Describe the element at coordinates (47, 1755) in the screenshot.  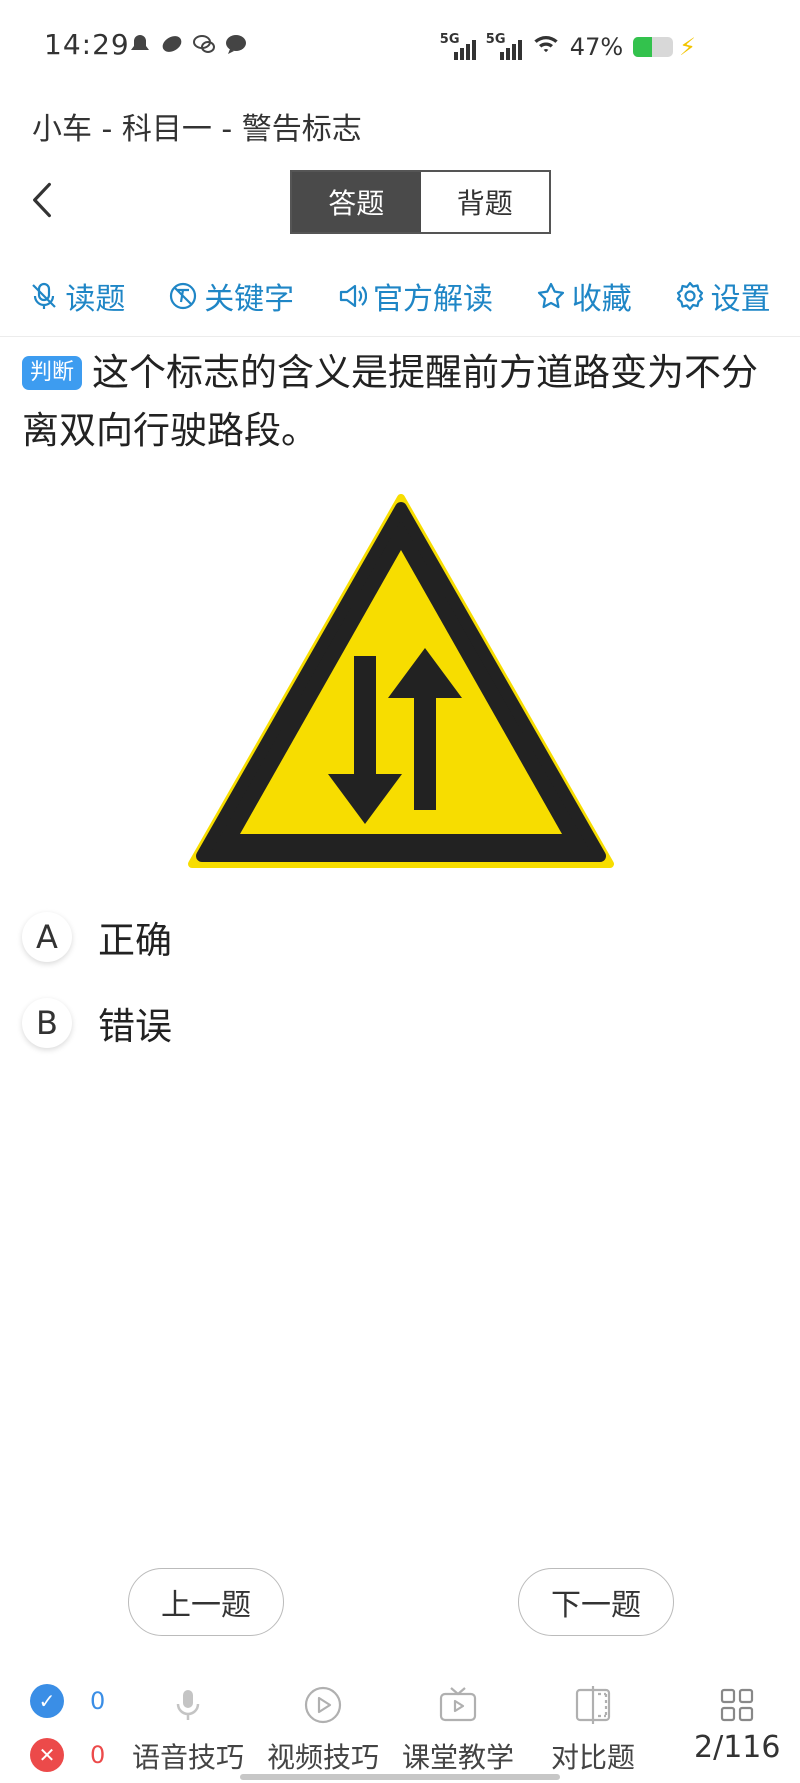
I see `cross-icon: ✕` at that location.